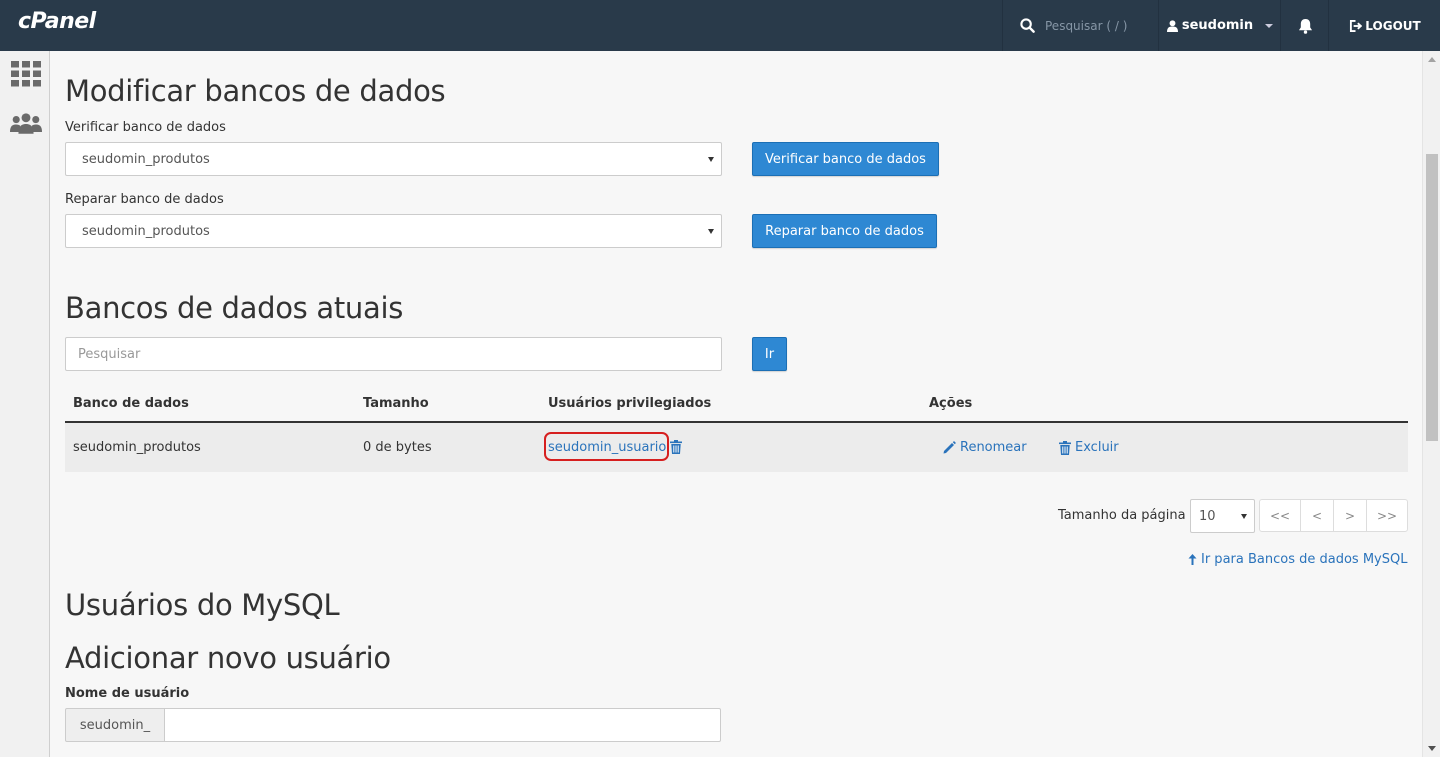  I want to click on repair-db-selected: seudomin_produtos, so click(146, 231).